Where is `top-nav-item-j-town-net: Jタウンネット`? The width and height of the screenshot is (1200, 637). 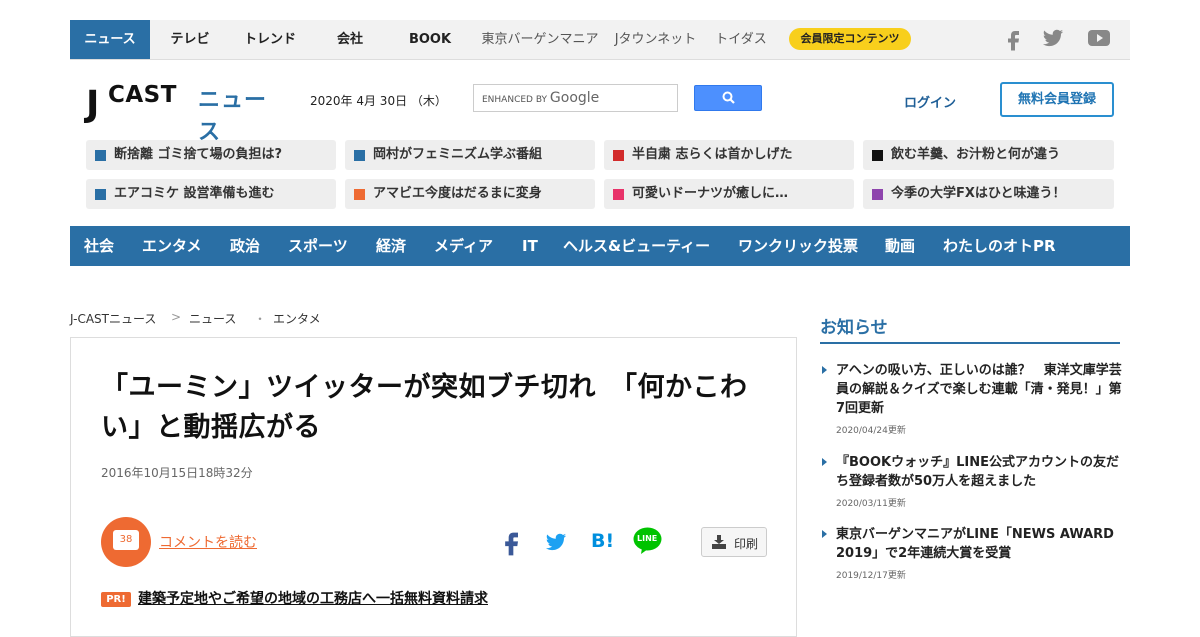
top-nav-item-j-town-net: Jタウンネット is located at coordinates (655, 39).